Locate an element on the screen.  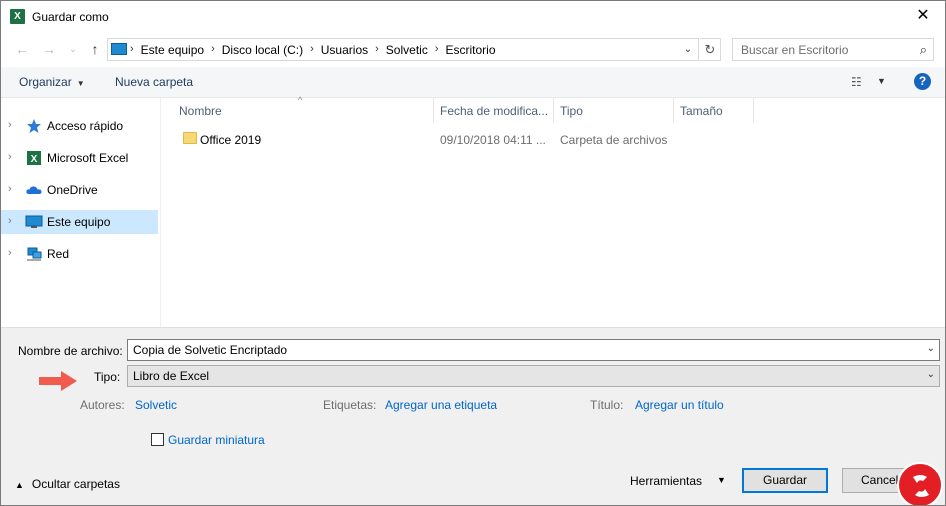
refresh-icon: ↻ is located at coordinates (710, 49).